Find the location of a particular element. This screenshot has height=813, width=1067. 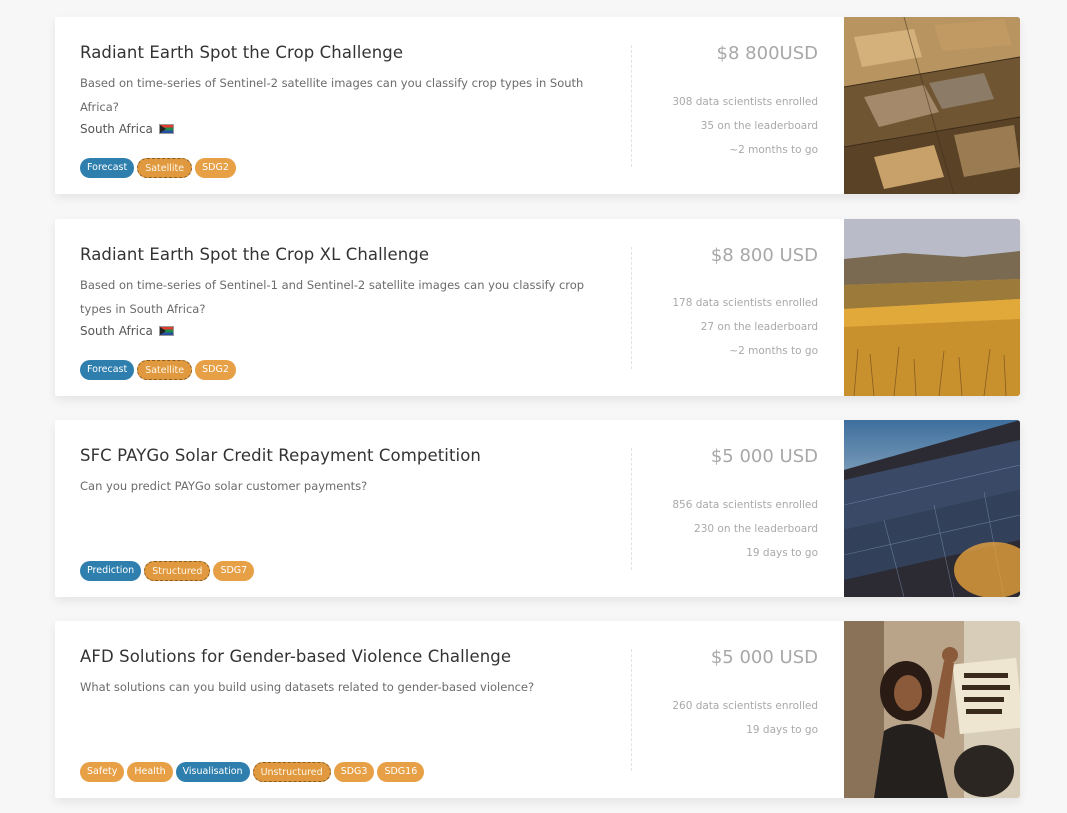

wheat-field-image is located at coordinates (932, 307).